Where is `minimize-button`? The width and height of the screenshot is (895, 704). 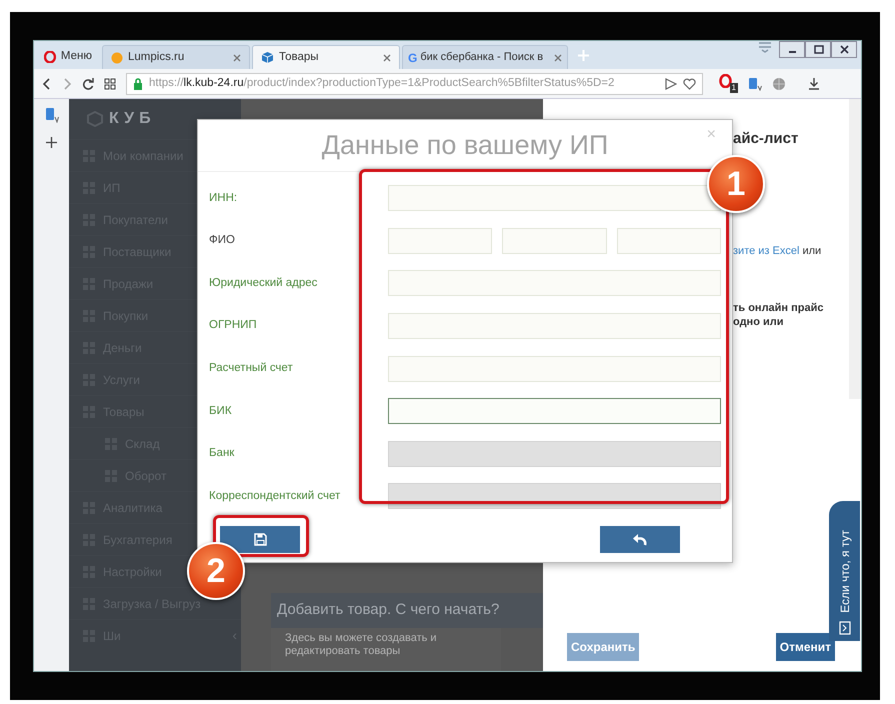 minimize-button is located at coordinates (792, 49).